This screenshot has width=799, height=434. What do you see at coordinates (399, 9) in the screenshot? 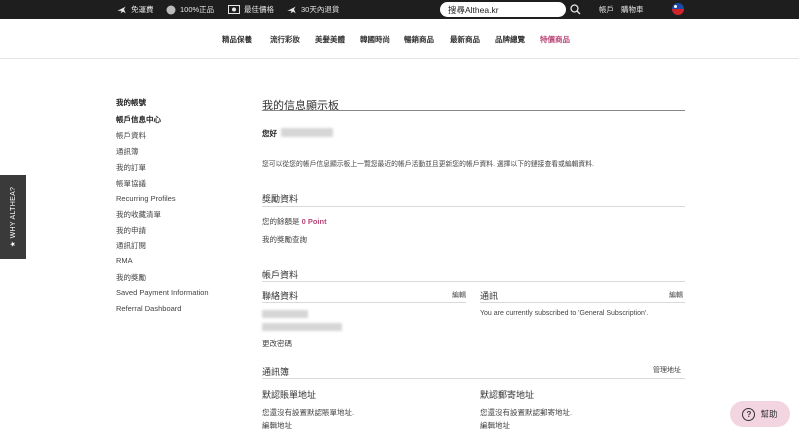
I see `top-bar: 免運費 100%正品 最佳價格 30天內退貨 帳戶 購物車` at bounding box center [399, 9].